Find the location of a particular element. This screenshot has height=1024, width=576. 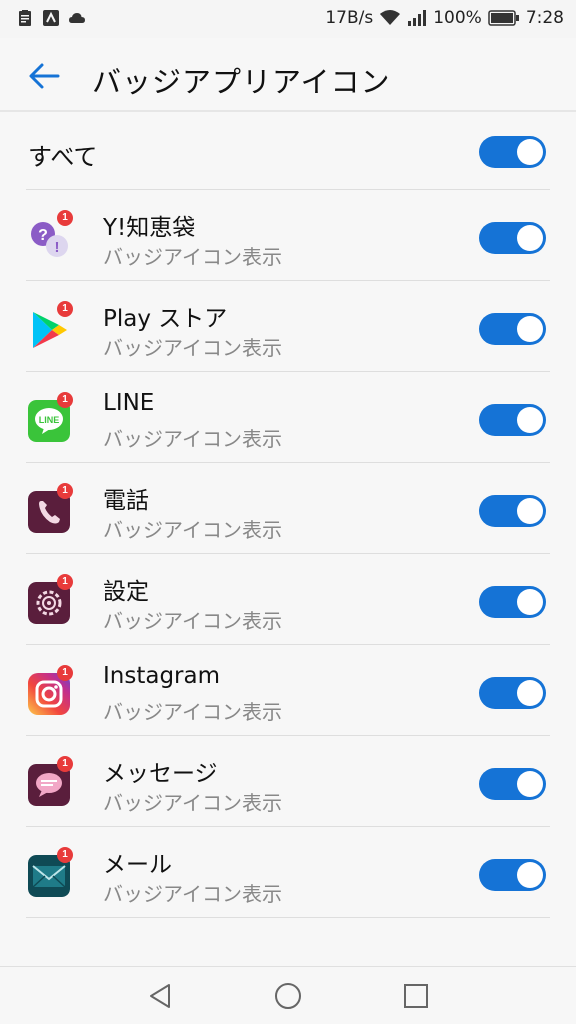

app-row-messages: 1 メッセージ バッジアイコン表示 is located at coordinates (288, 781).